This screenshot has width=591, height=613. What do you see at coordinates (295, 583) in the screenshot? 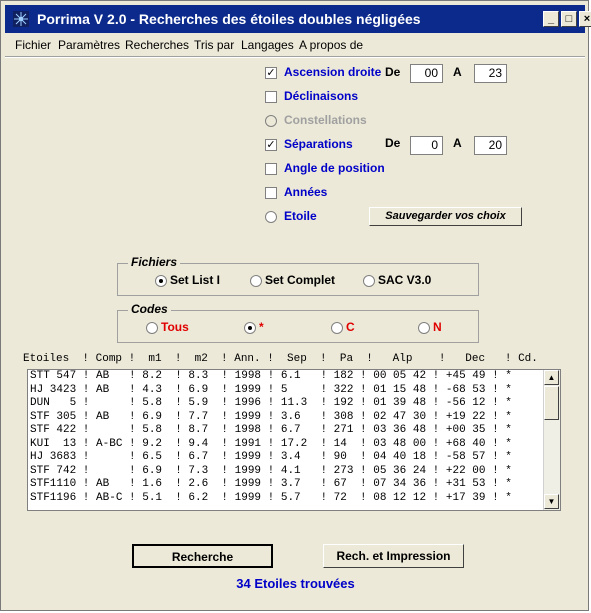
I see `status-text: 34 Etoiles trouvées` at bounding box center [295, 583].